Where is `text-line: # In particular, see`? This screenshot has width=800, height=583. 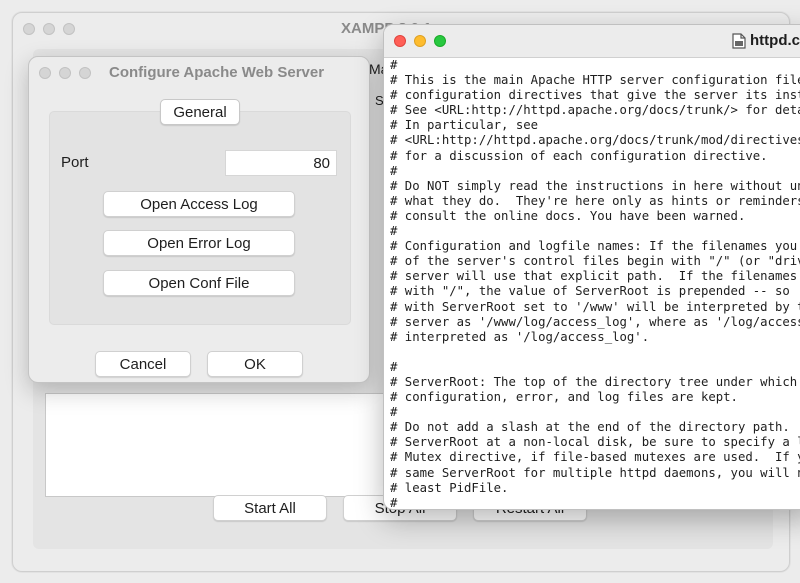
text-line: # In particular, see is located at coordinates (464, 125).